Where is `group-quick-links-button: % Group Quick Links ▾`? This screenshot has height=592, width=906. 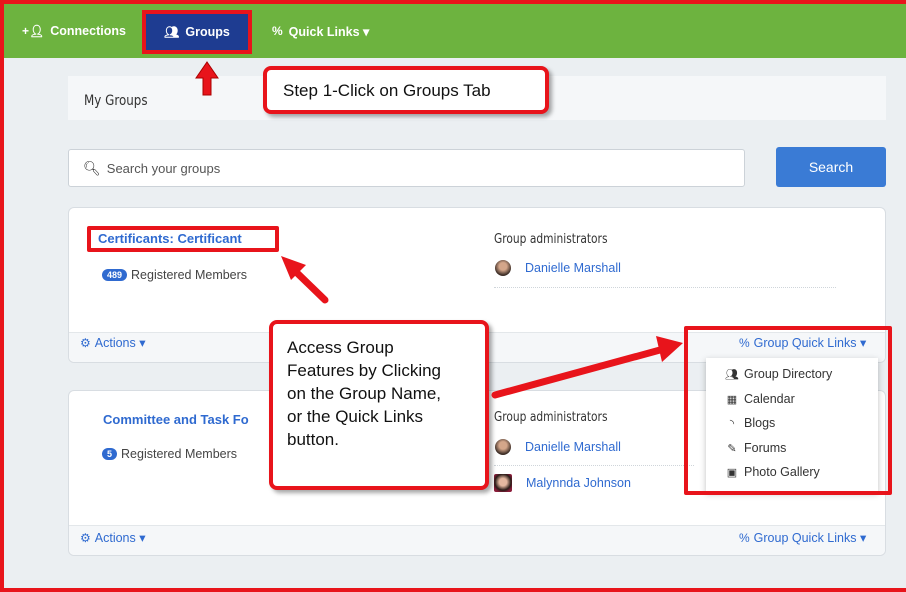 group-quick-links-button: % Group Quick Links ▾ is located at coordinates (803, 538).